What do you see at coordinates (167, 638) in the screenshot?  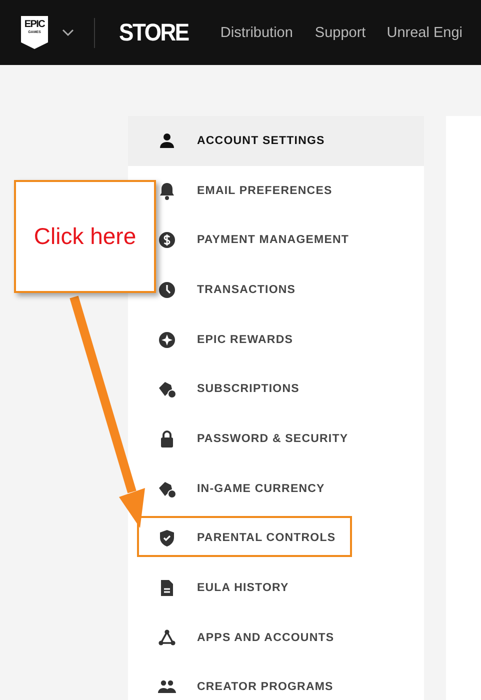 I see `triangle-nodes-icon` at bounding box center [167, 638].